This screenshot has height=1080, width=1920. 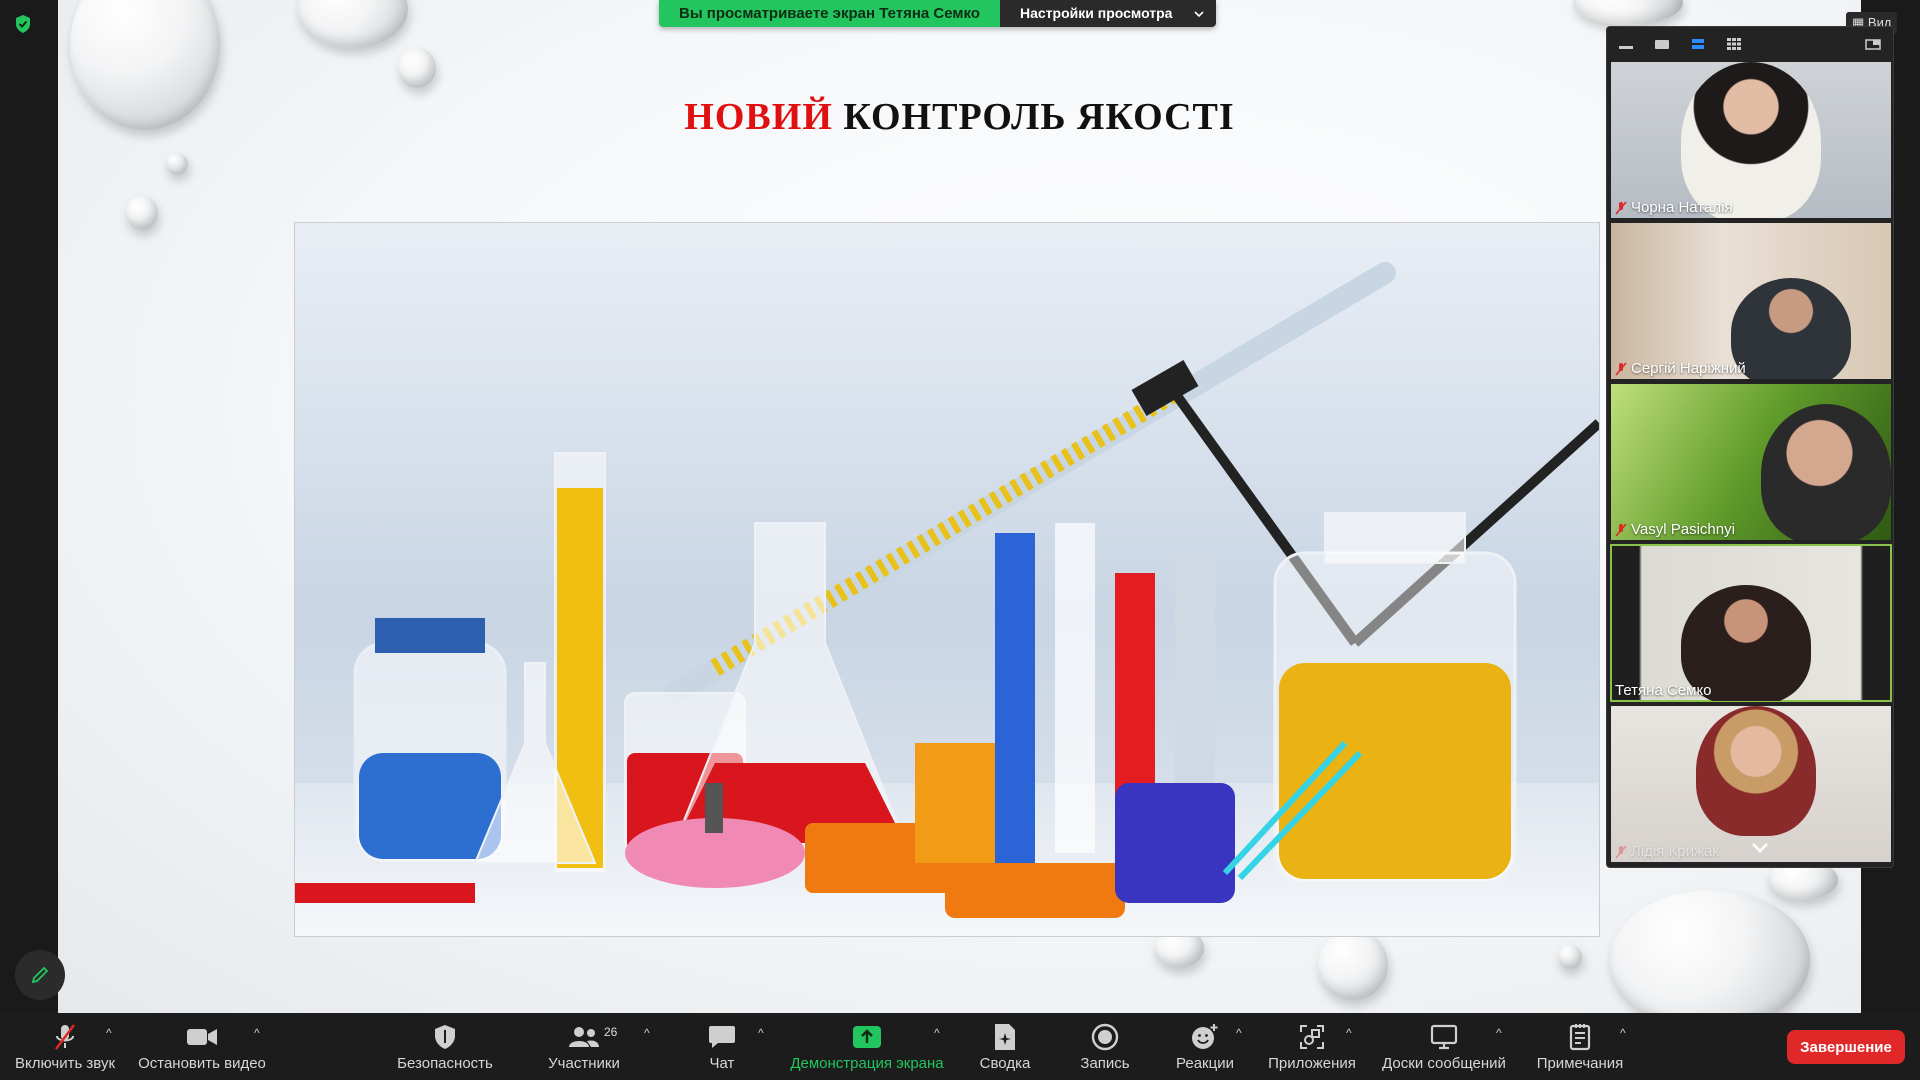 I want to click on participants-count: 26, so click(x=611, y=1032).